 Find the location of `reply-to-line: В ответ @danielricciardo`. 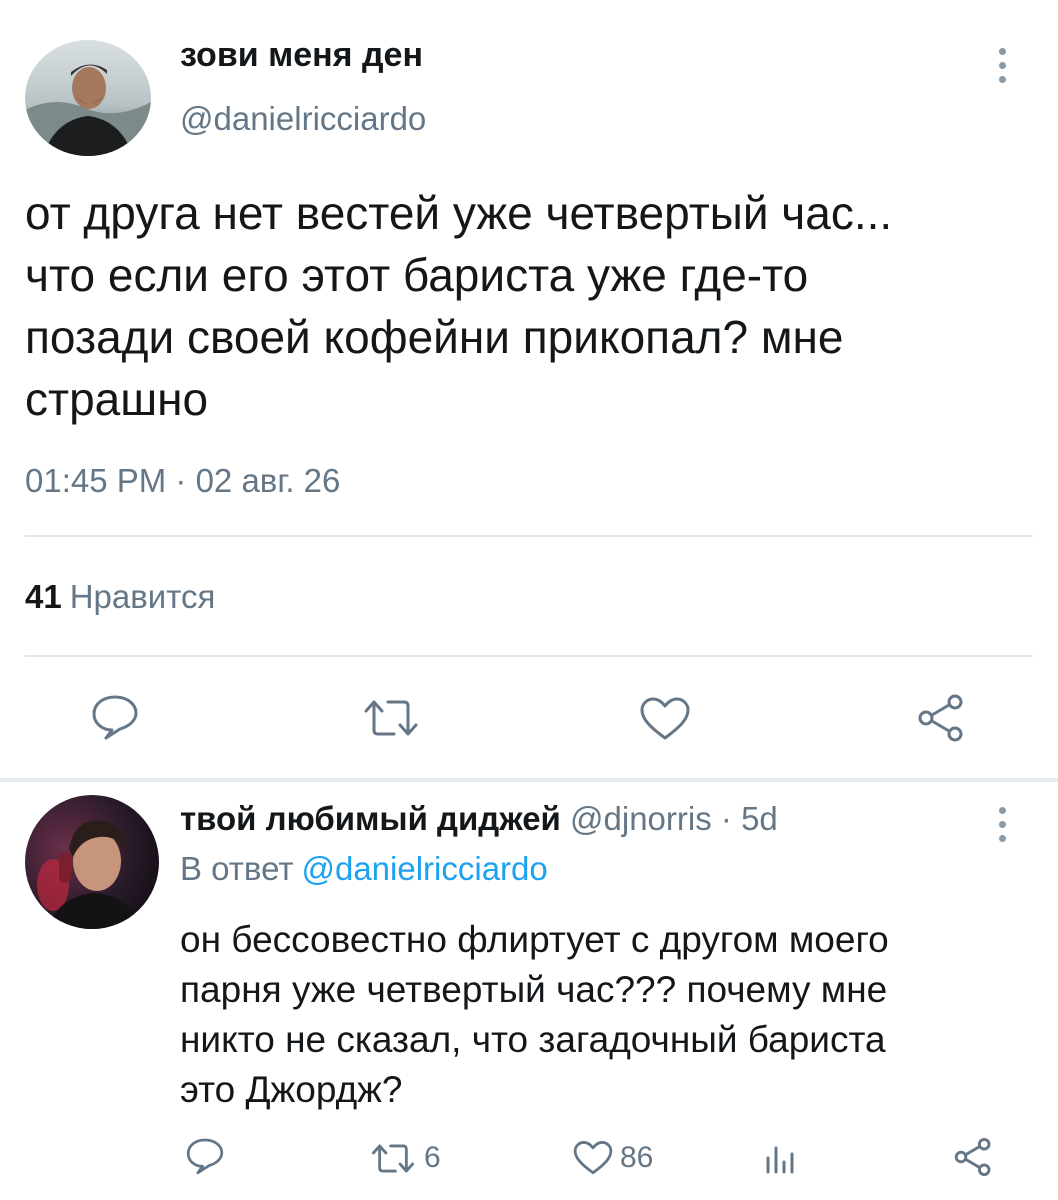

reply-to-line: В ответ @danielricciardo is located at coordinates (364, 869).